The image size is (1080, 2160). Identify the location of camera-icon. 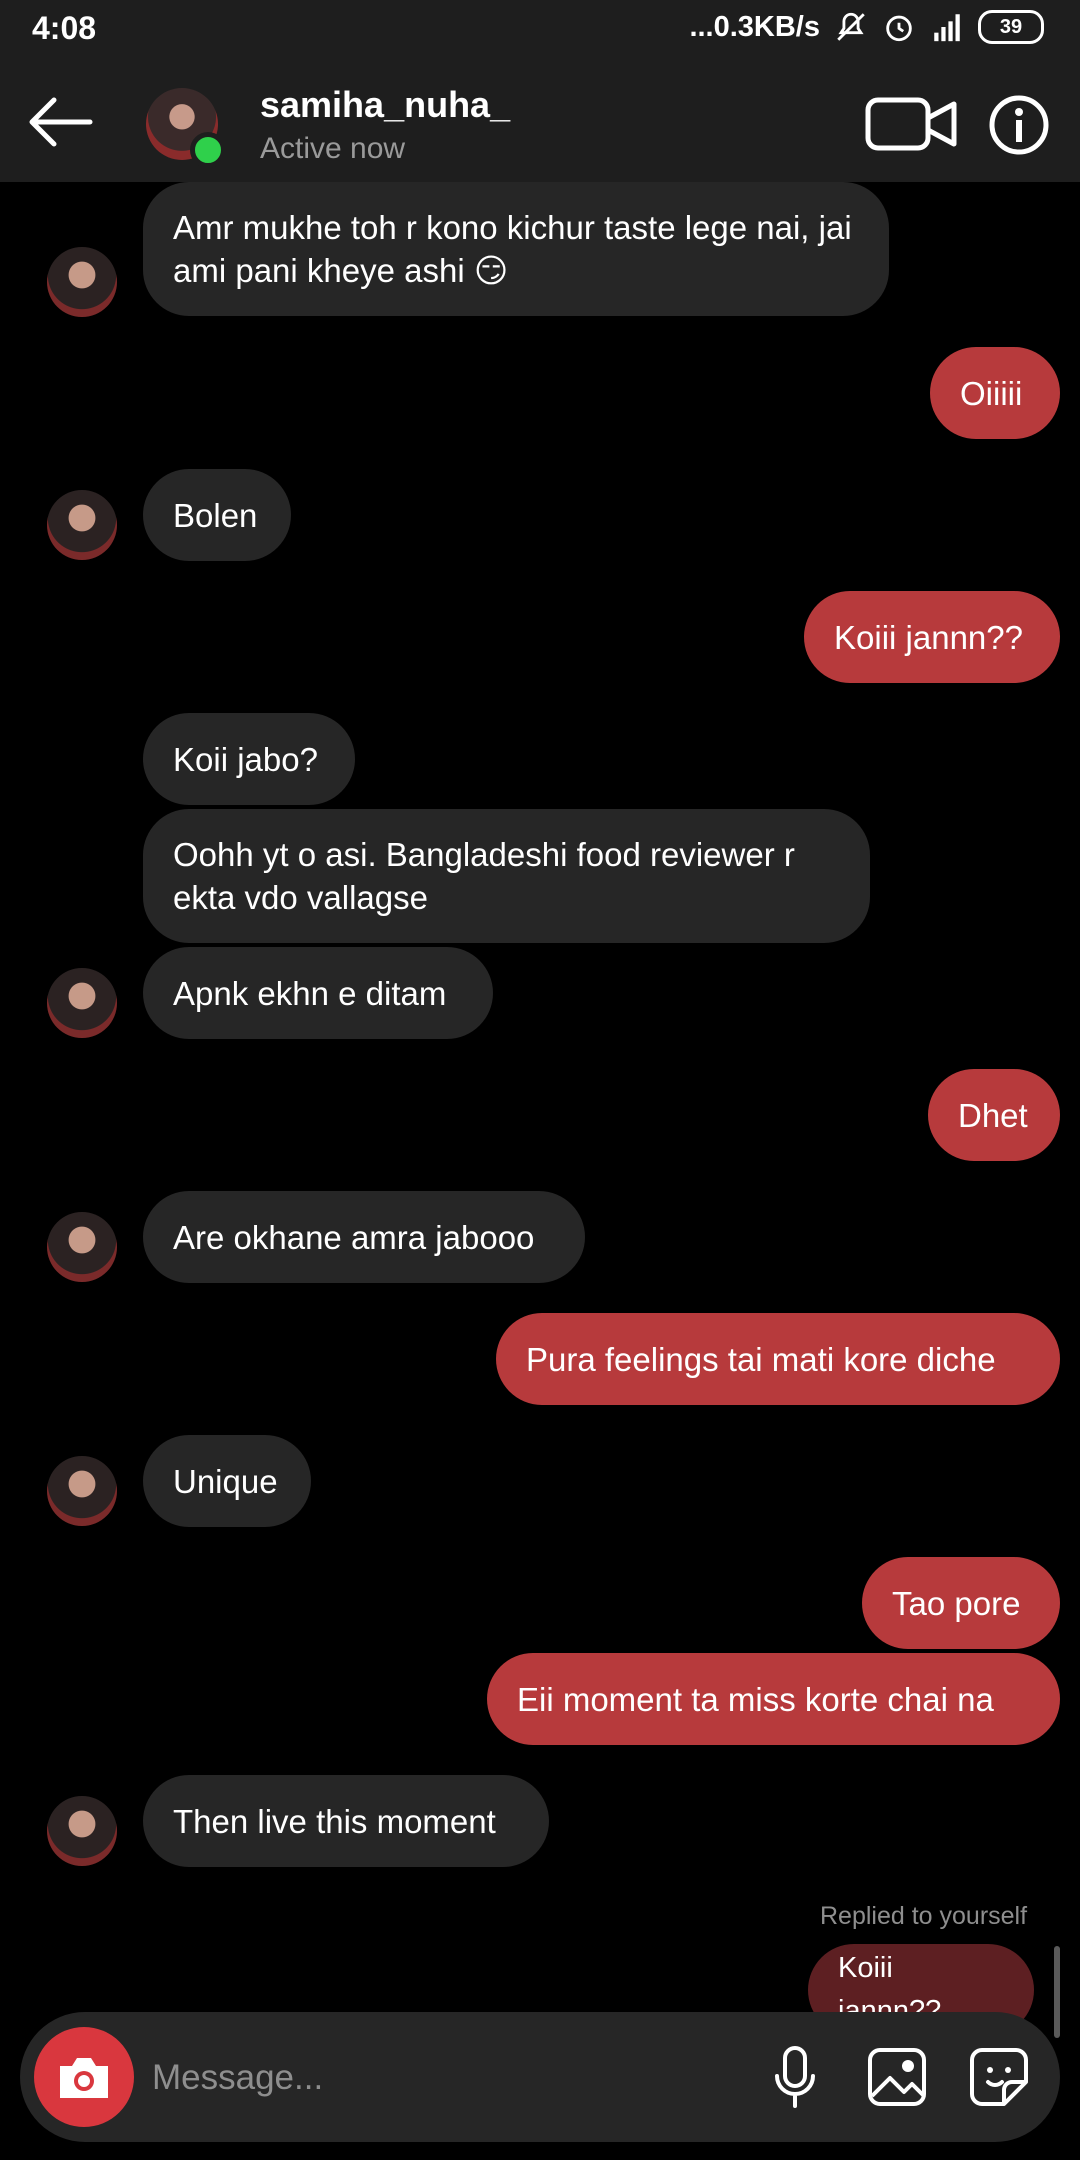
(84, 2078).